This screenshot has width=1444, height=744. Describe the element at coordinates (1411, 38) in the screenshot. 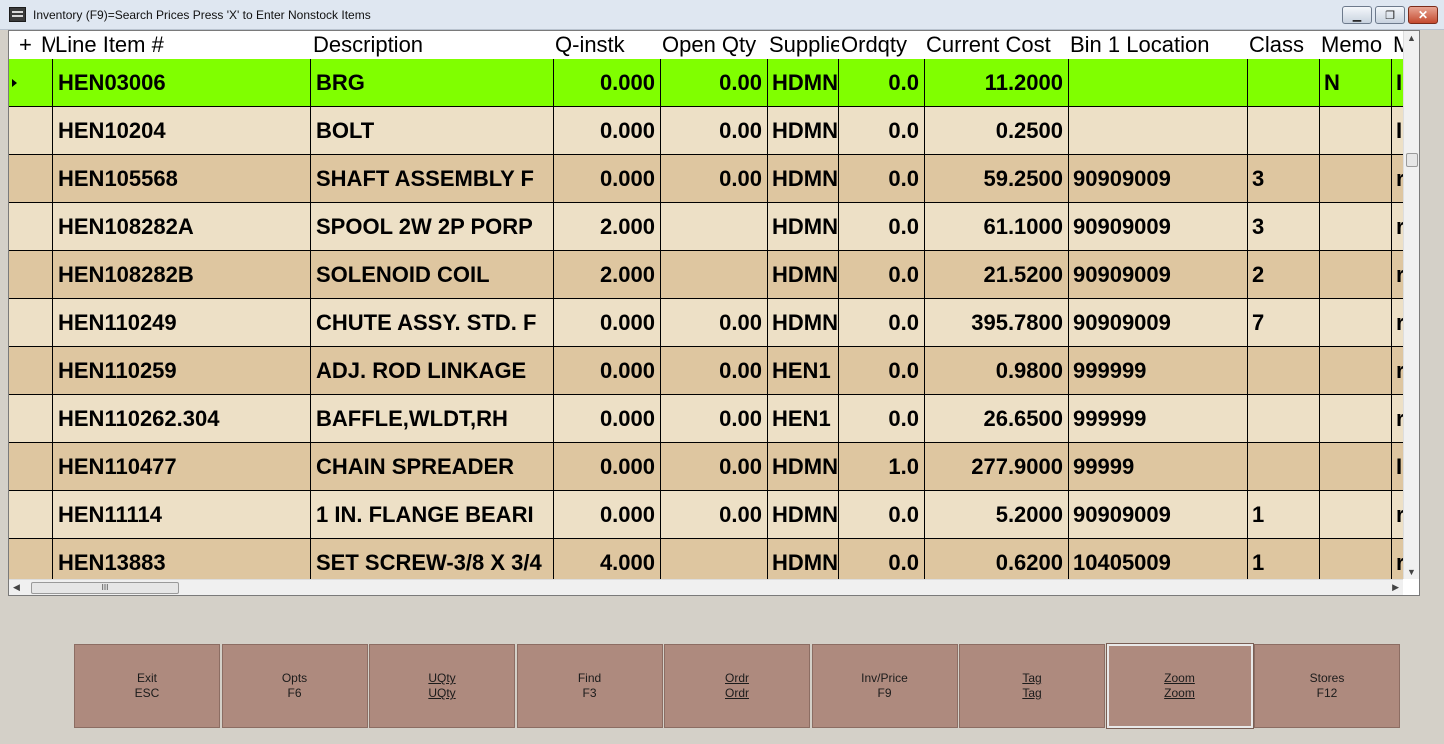

I see `scroll-up-arrow-icon: ▲` at that location.